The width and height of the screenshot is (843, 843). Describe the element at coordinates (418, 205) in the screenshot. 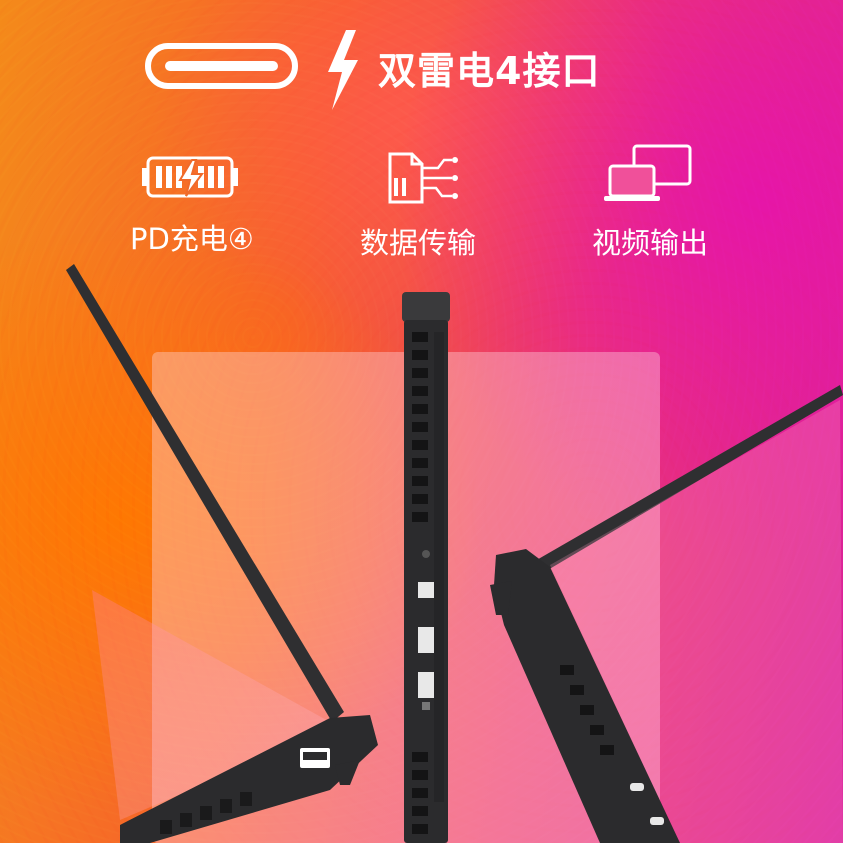

I see `feature-data-transfer: 数据传输` at that location.